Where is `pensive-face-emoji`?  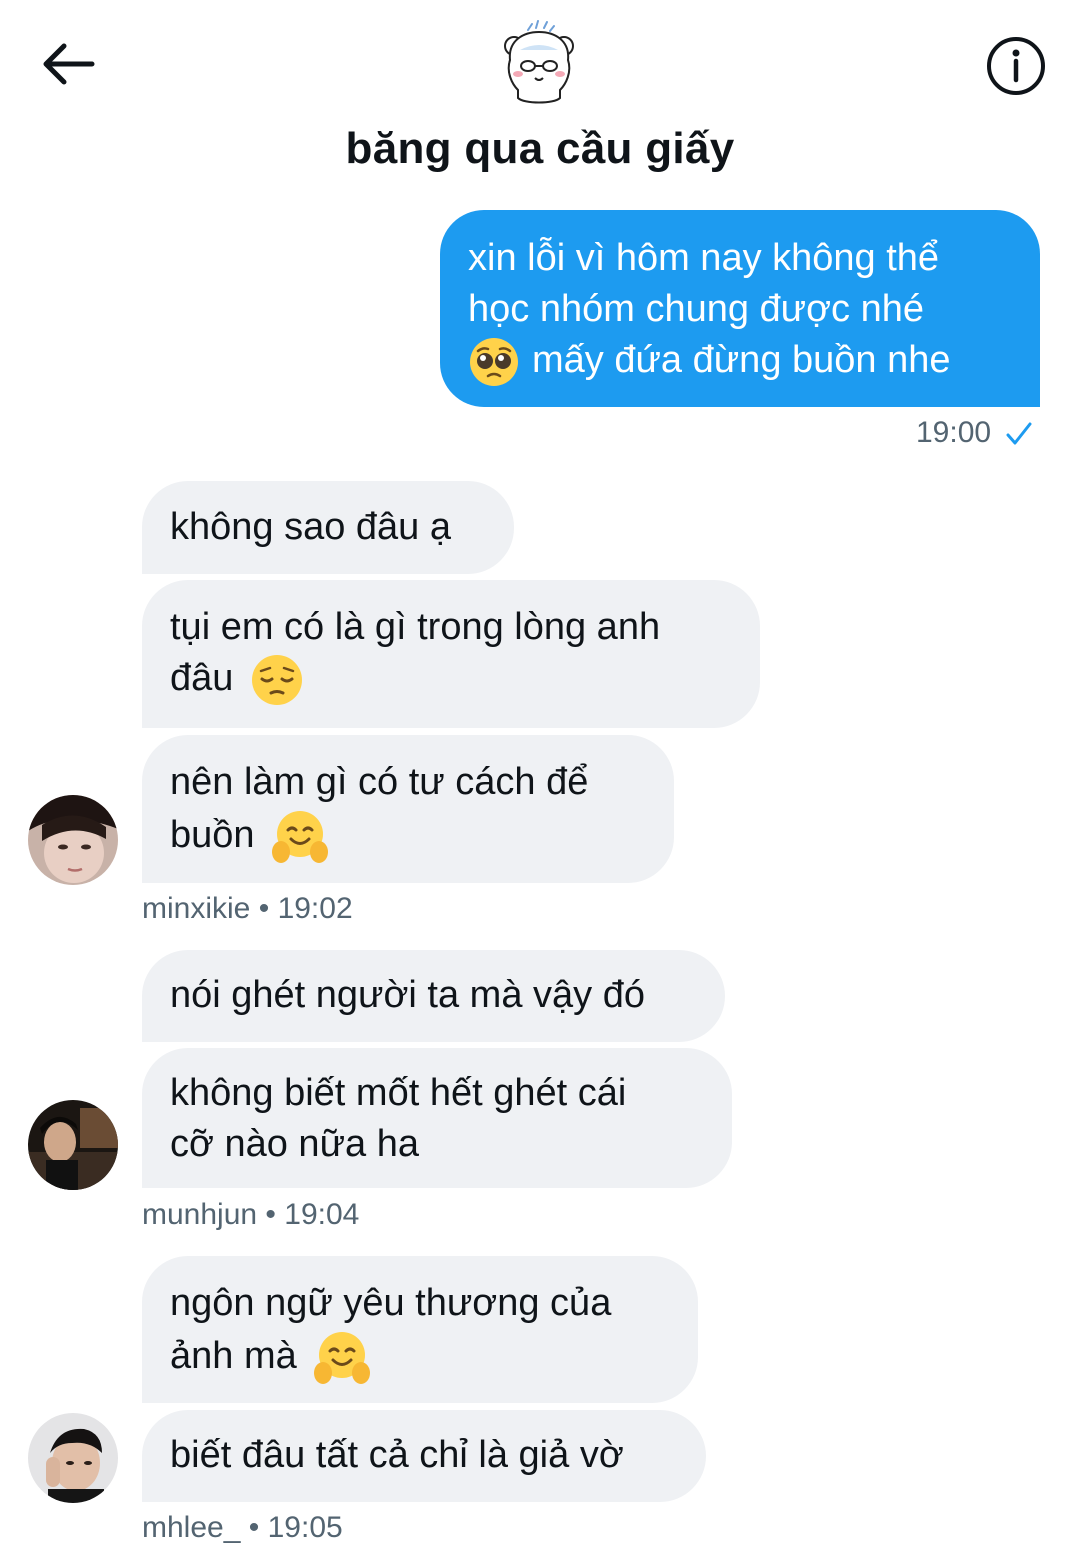 pensive-face-emoji is located at coordinates (276, 680).